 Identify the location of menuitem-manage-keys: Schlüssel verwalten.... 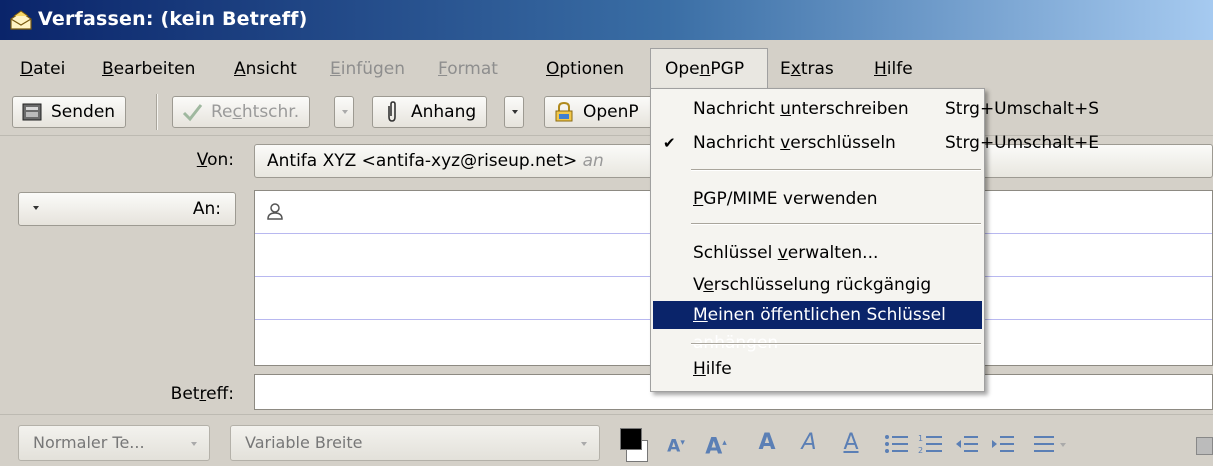
(817, 253).